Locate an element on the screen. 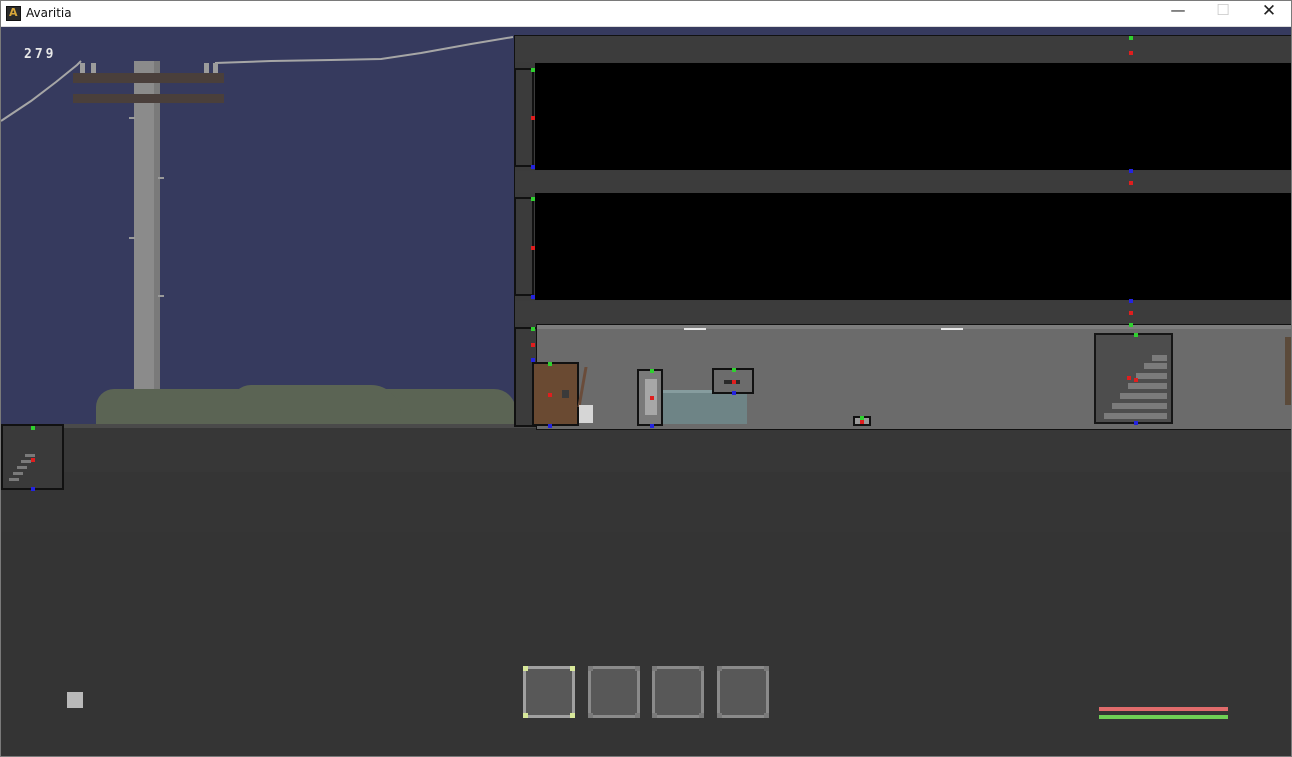 The image size is (1292, 757). health-bar is located at coordinates (1163, 709).